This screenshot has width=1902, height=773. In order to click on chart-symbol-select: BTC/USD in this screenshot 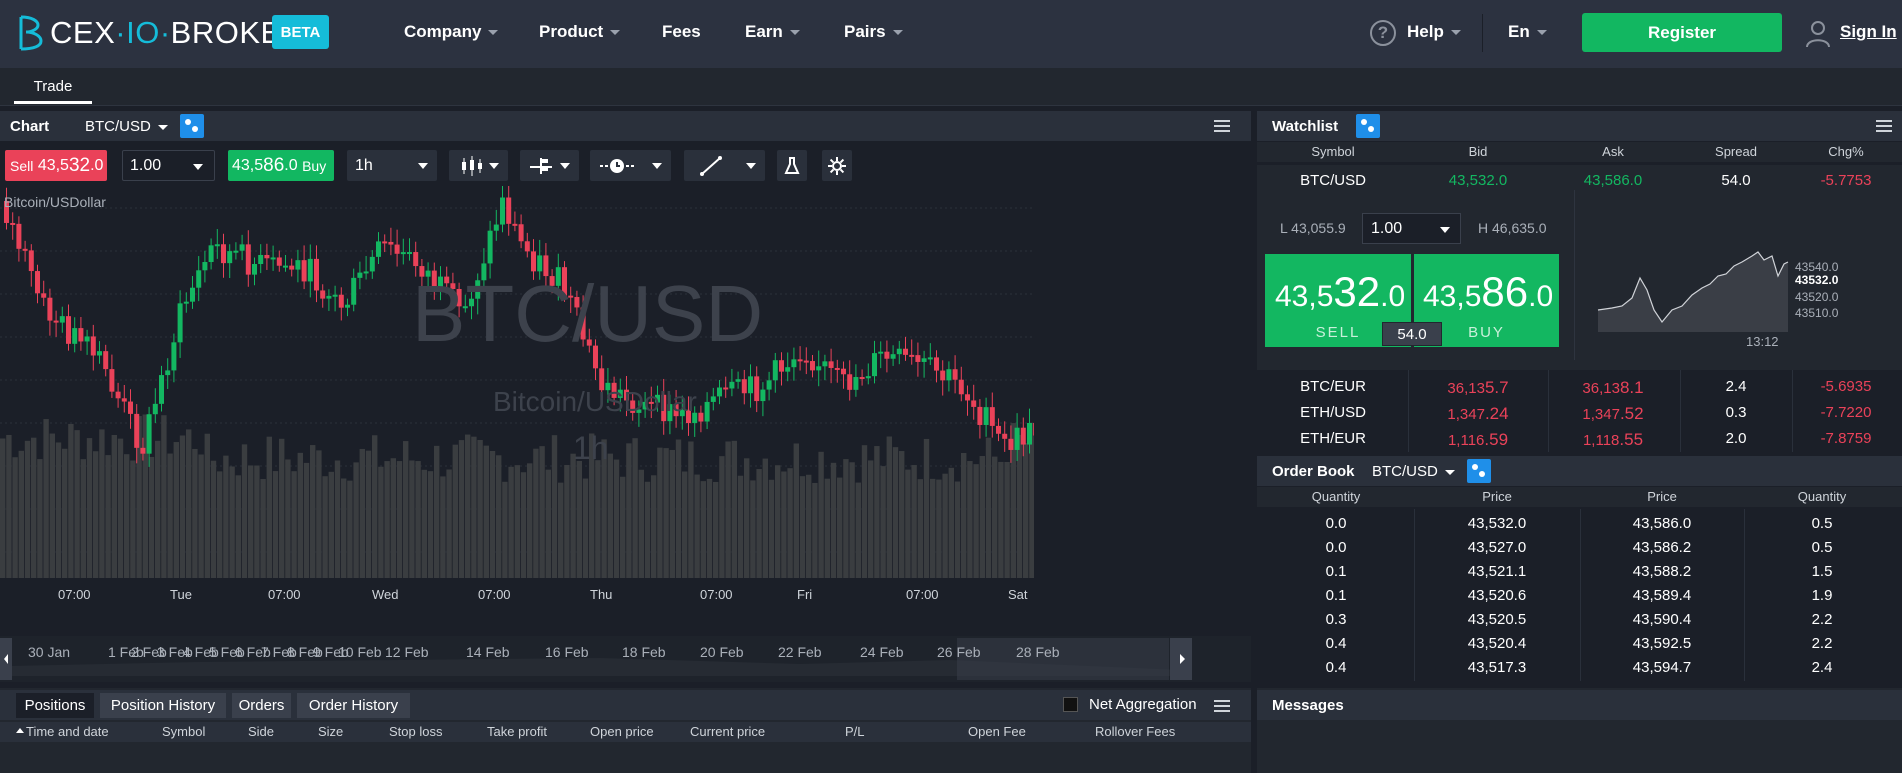, I will do `click(126, 126)`.